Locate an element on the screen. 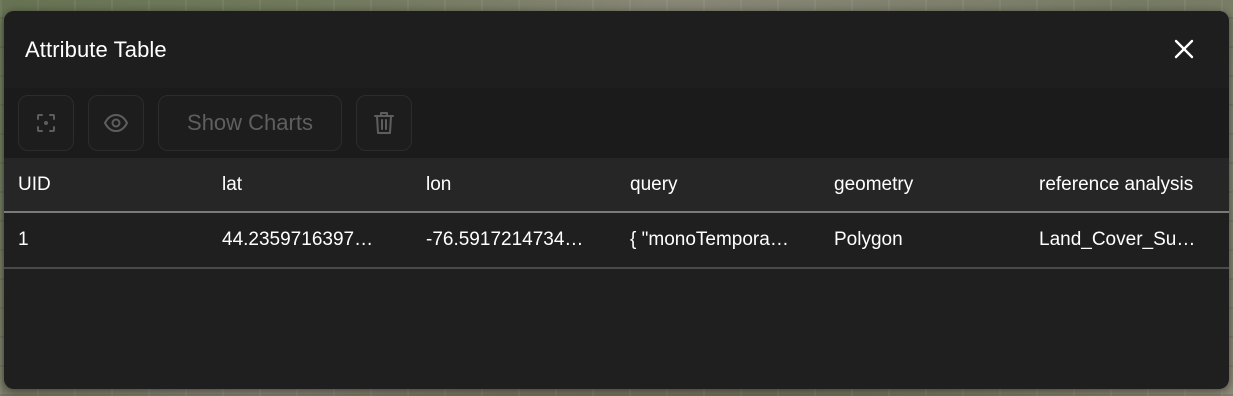 The height and width of the screenshot is (396, 1233). dialog-title: Attribute Table is located at coordinates (96, 49).